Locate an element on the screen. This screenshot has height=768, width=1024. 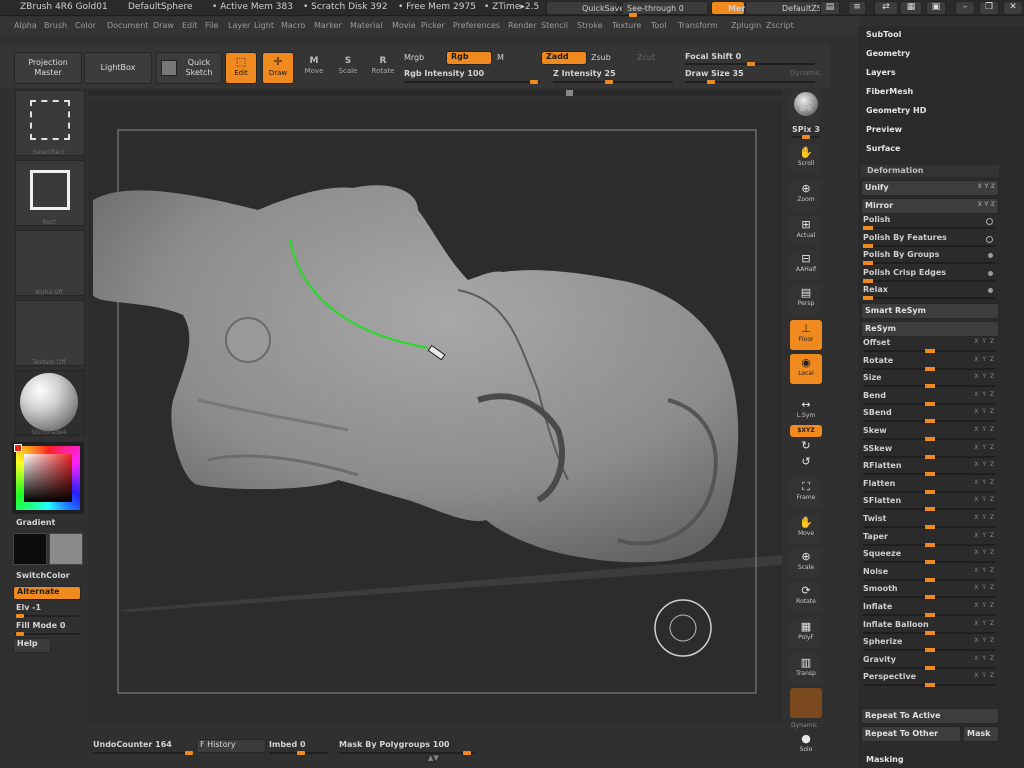
menu-texture: Texture is located at coordinates (626, 25).